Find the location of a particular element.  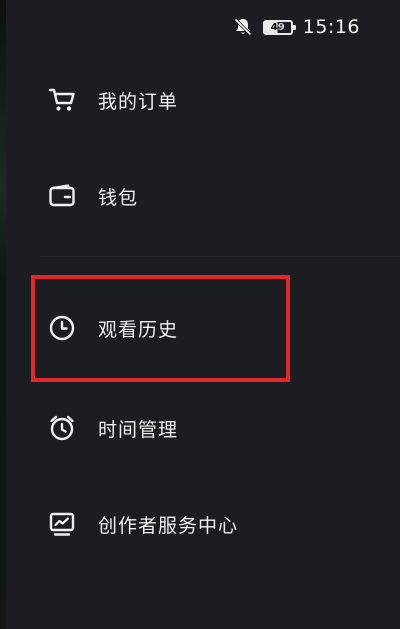

section-divider is located at coordinates (220, 256).